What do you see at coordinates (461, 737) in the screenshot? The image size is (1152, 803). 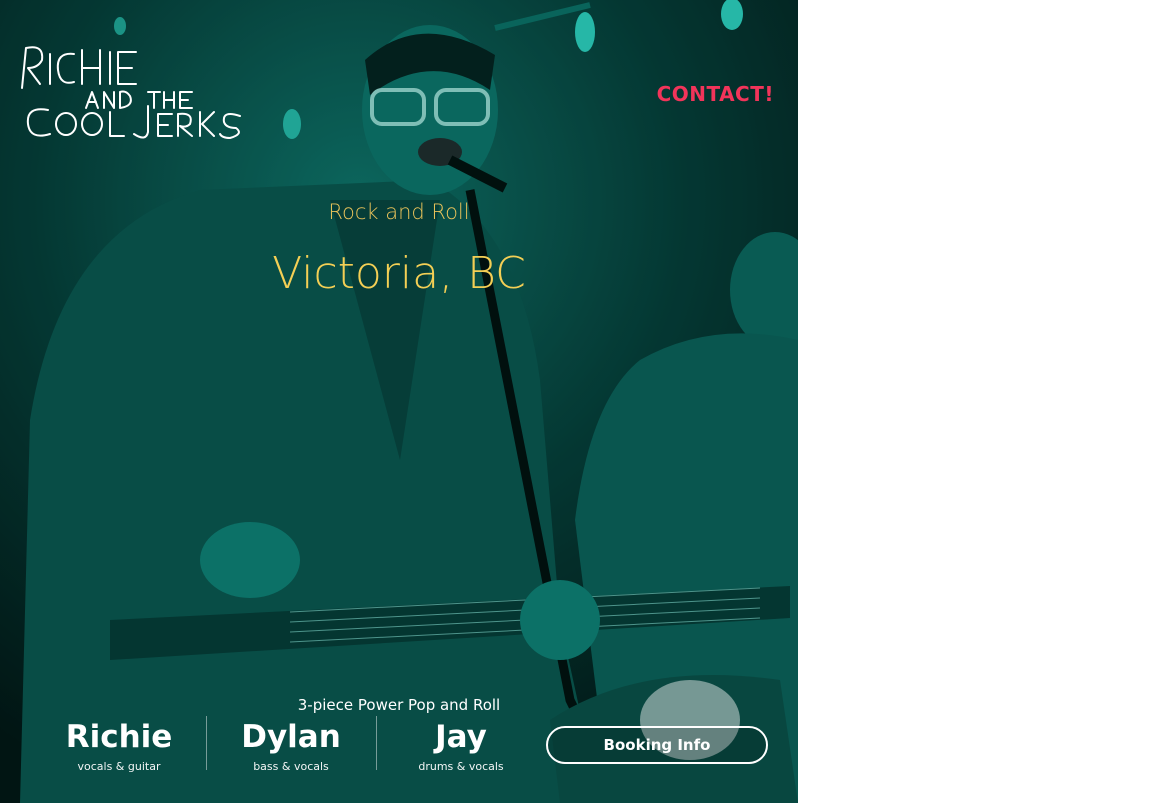 I see `member-name: Jay` at bounding box center [461, 737].